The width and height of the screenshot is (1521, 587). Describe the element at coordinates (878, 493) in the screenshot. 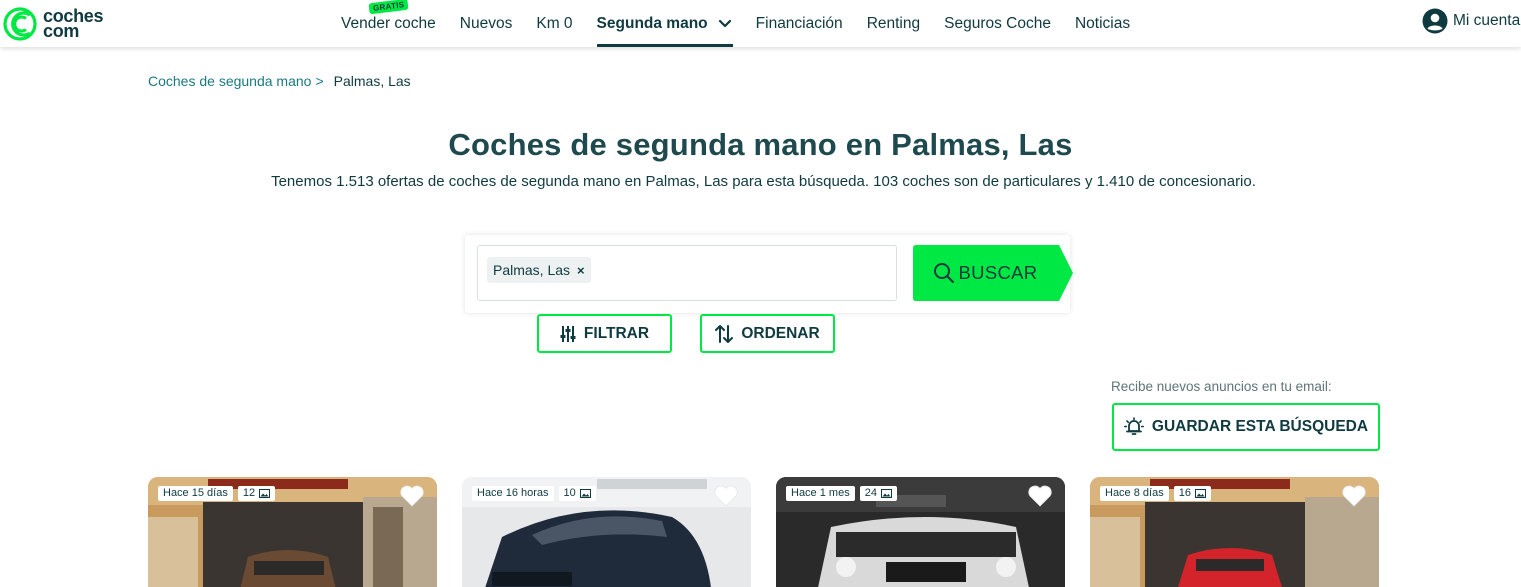

I see `photo-count-tag: 24` at that location.